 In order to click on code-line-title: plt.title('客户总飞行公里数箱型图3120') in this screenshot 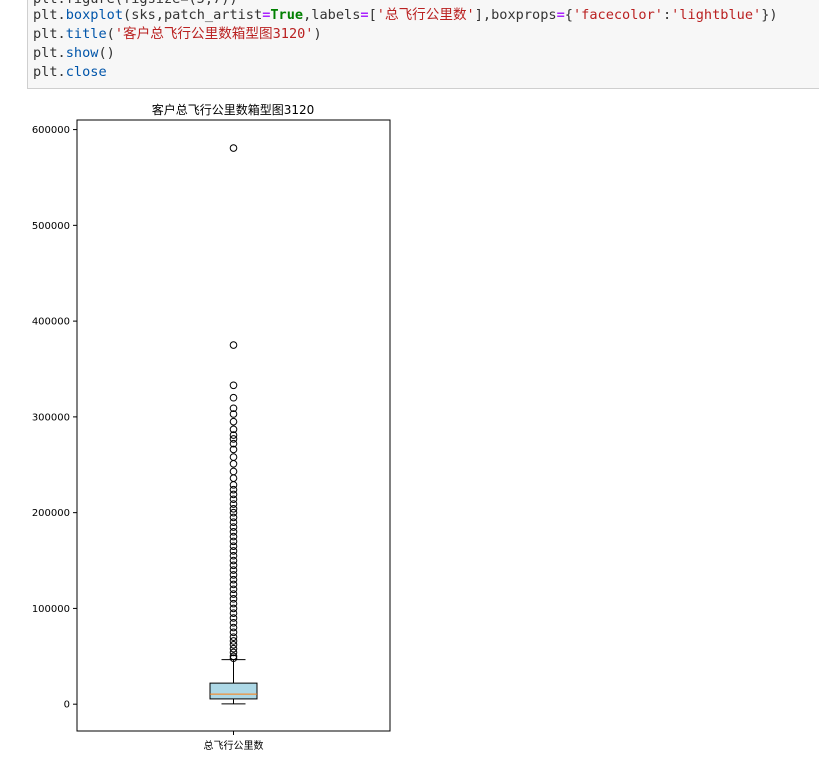, I will do `click(177, 34)`.